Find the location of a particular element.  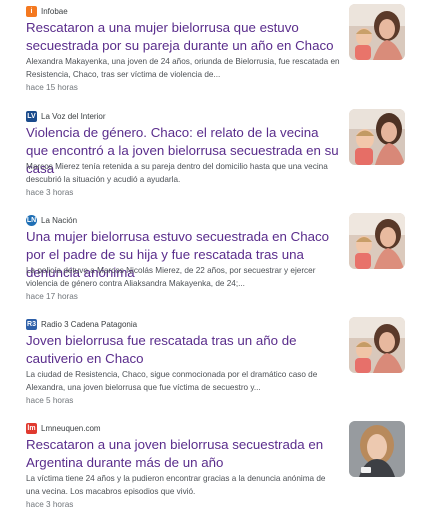

source-name: Lmneuquen.com is located at coordinates (71, 428).